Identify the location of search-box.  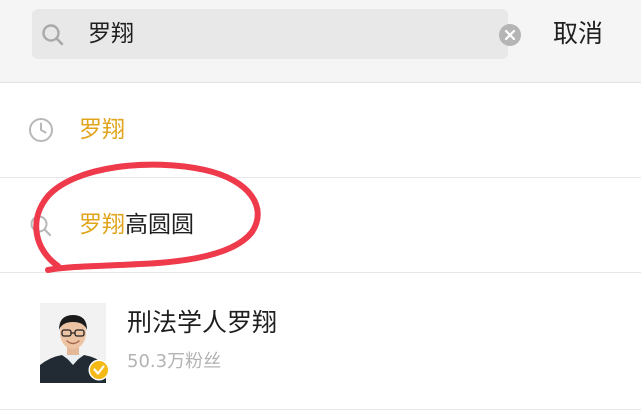
(276, 34).